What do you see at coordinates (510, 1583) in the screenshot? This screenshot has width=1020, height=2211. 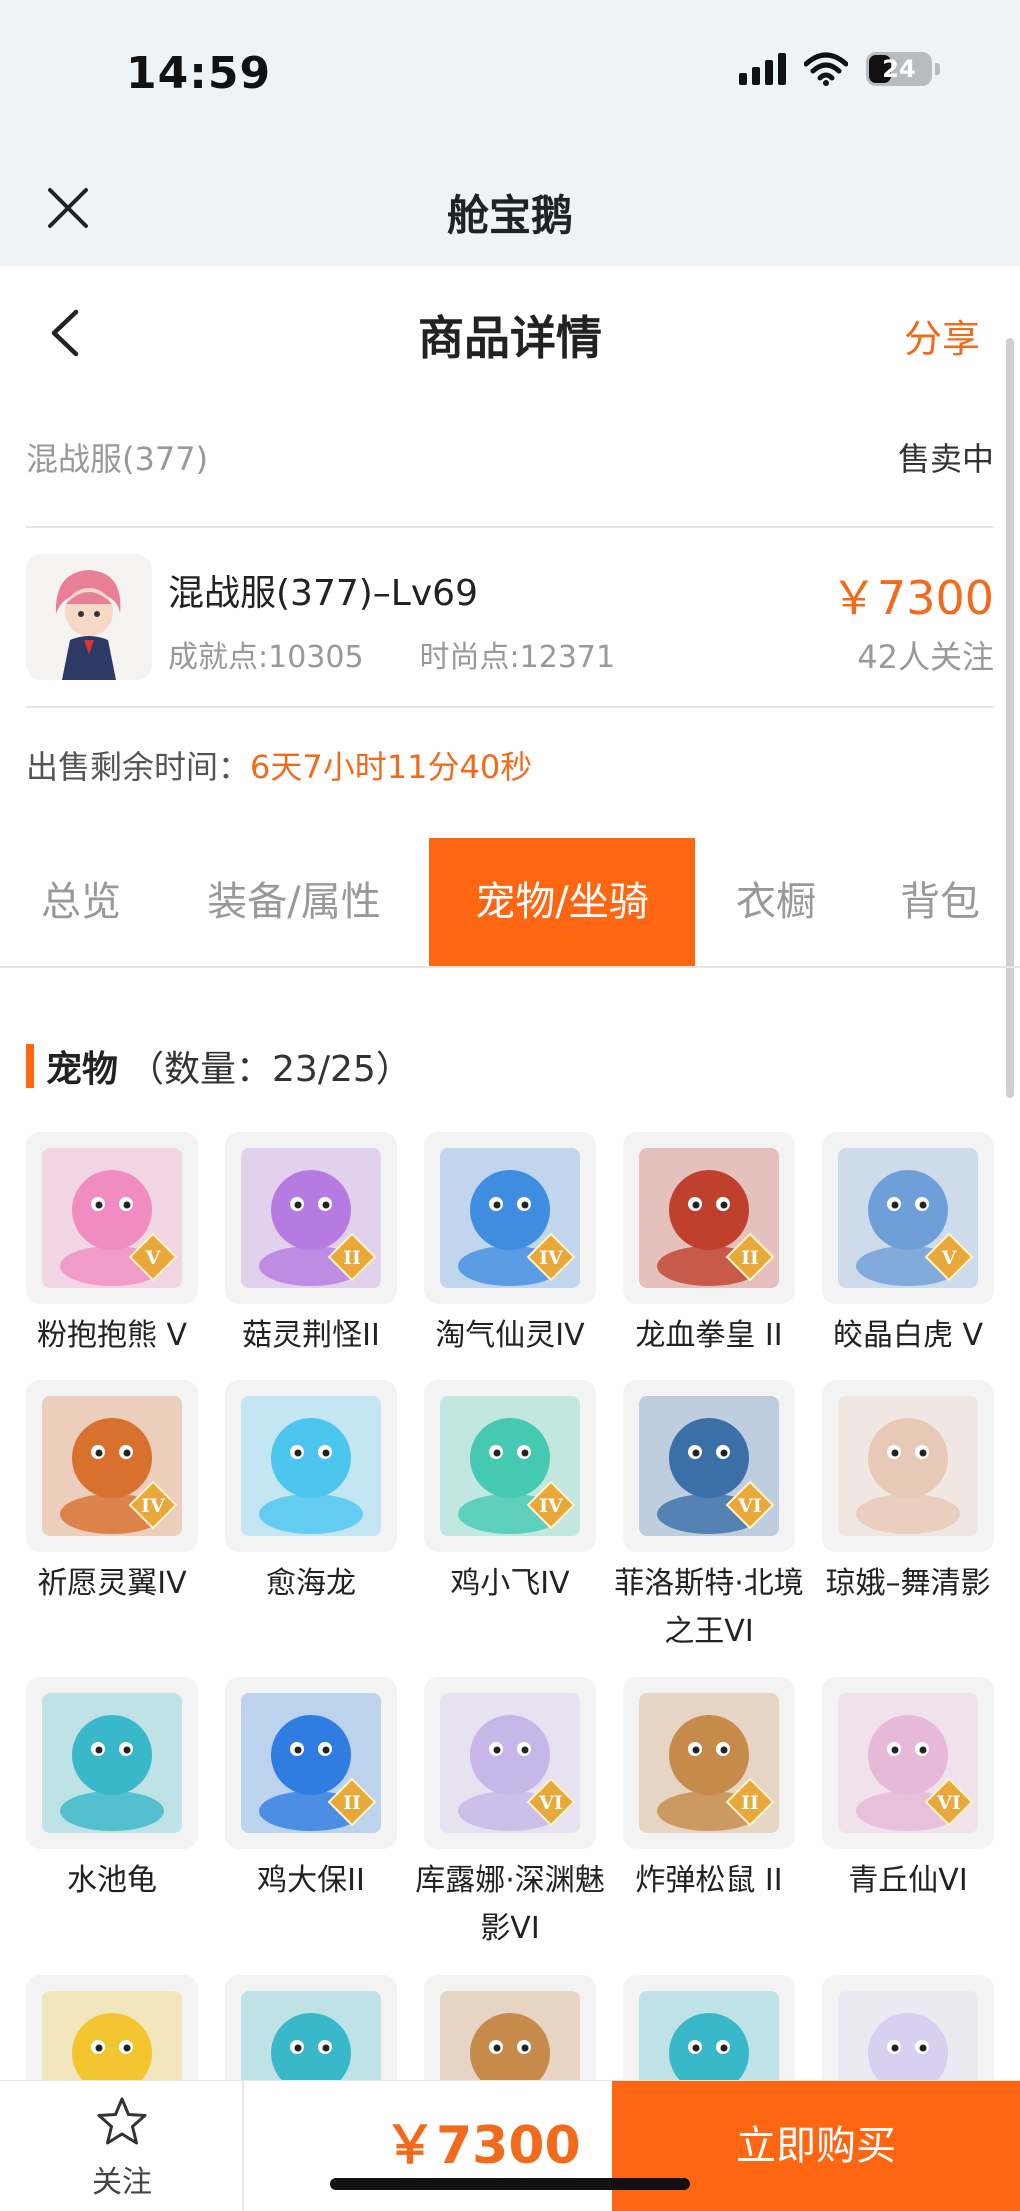 I see `pet-name: 鸡小飞IV` at bounding box center [510, 1583].